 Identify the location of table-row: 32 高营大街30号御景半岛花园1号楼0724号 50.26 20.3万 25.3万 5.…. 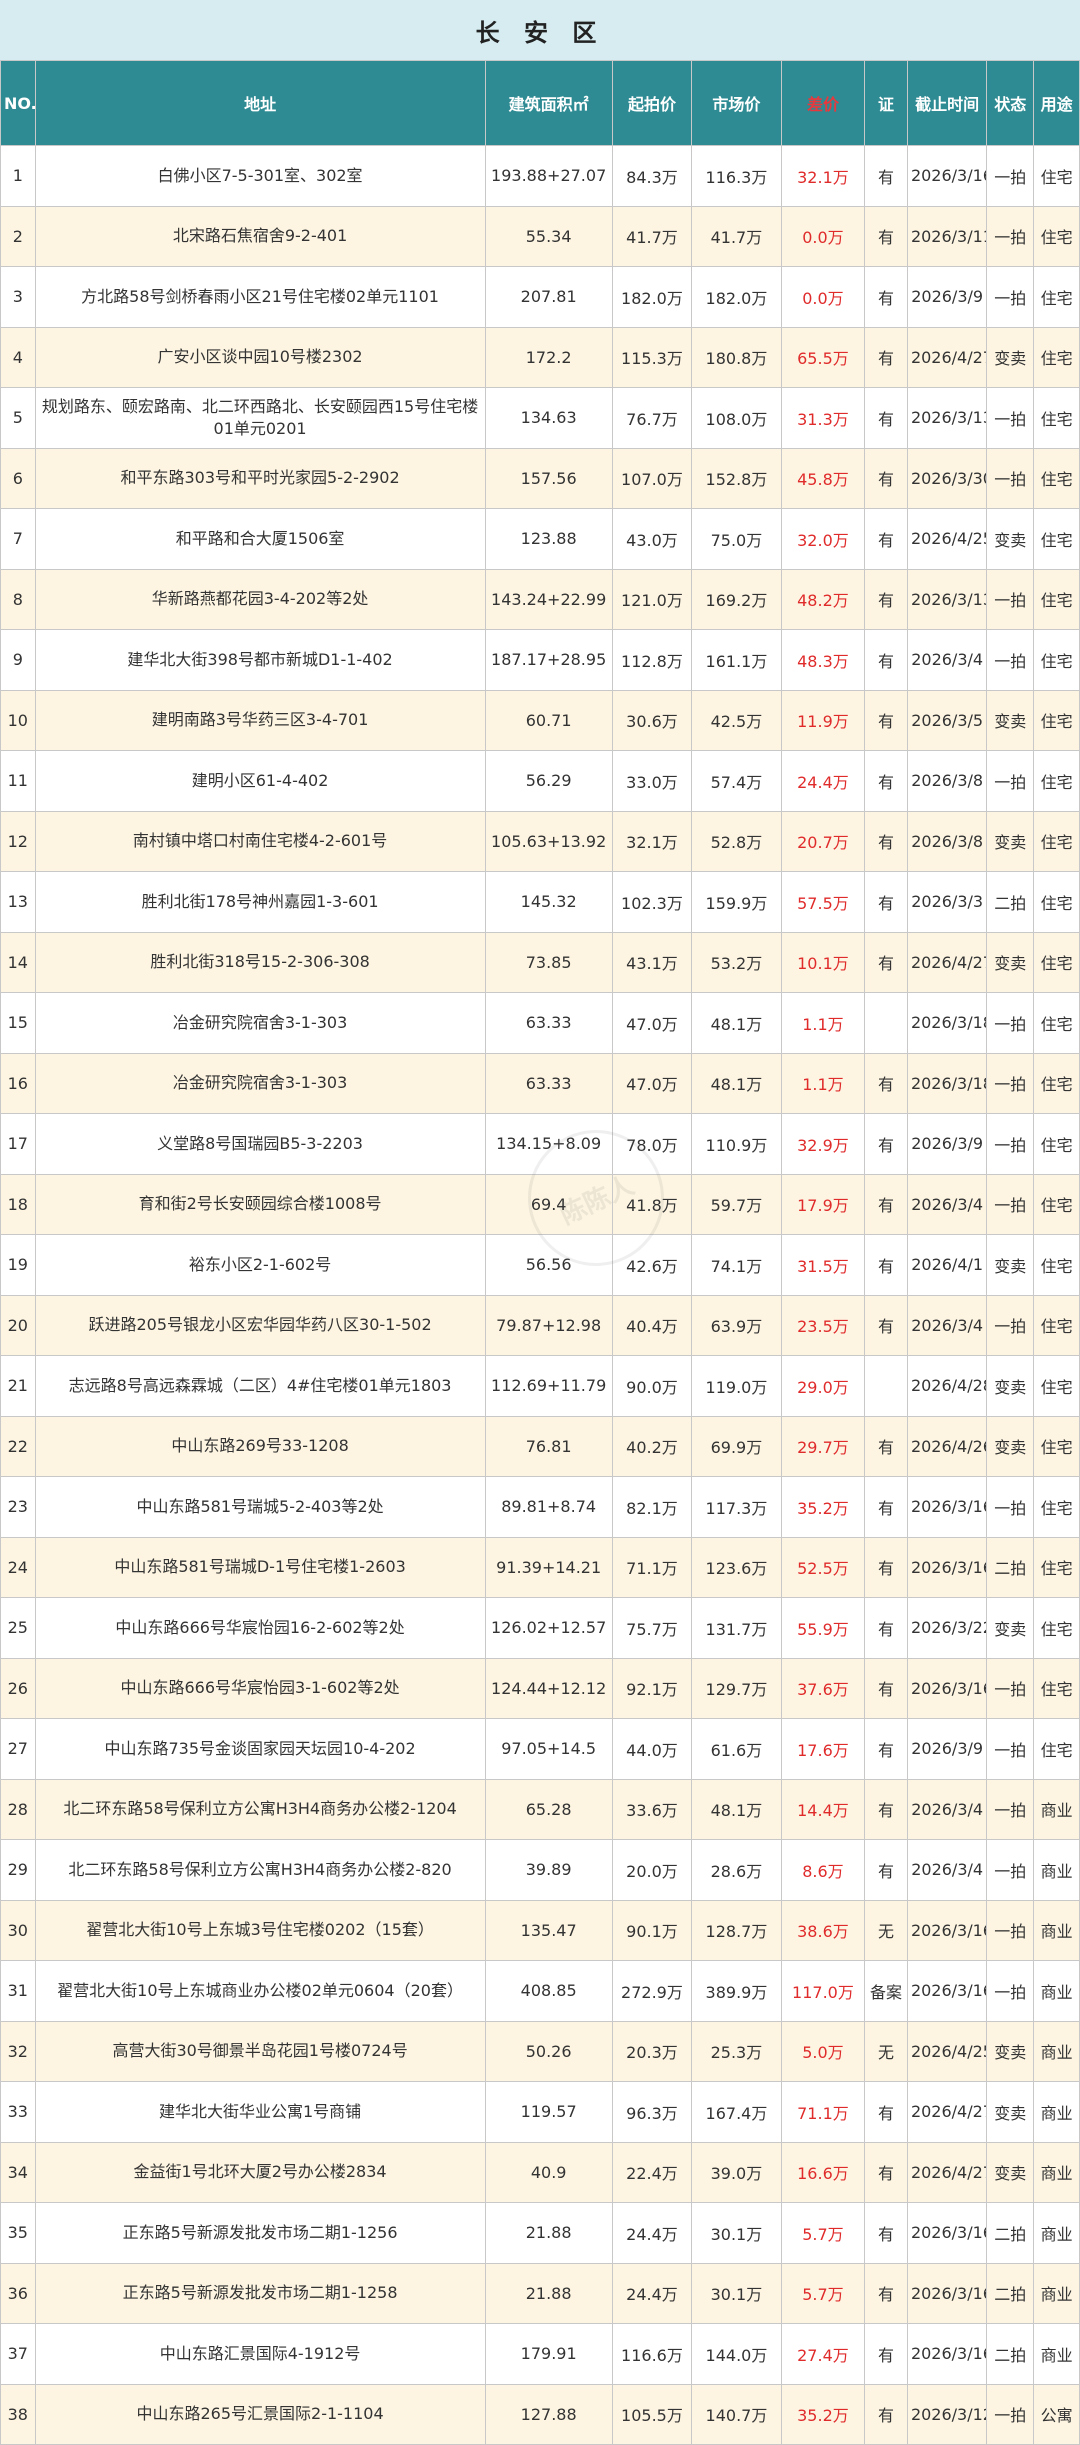
(540, 2051).